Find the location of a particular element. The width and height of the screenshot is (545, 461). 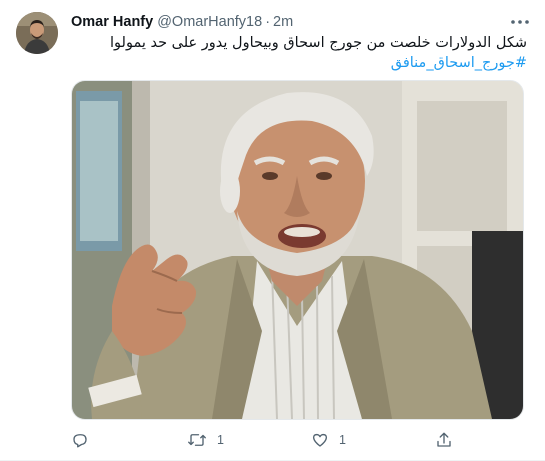

retweet-count: 1 is located at coordinates (220, 440).